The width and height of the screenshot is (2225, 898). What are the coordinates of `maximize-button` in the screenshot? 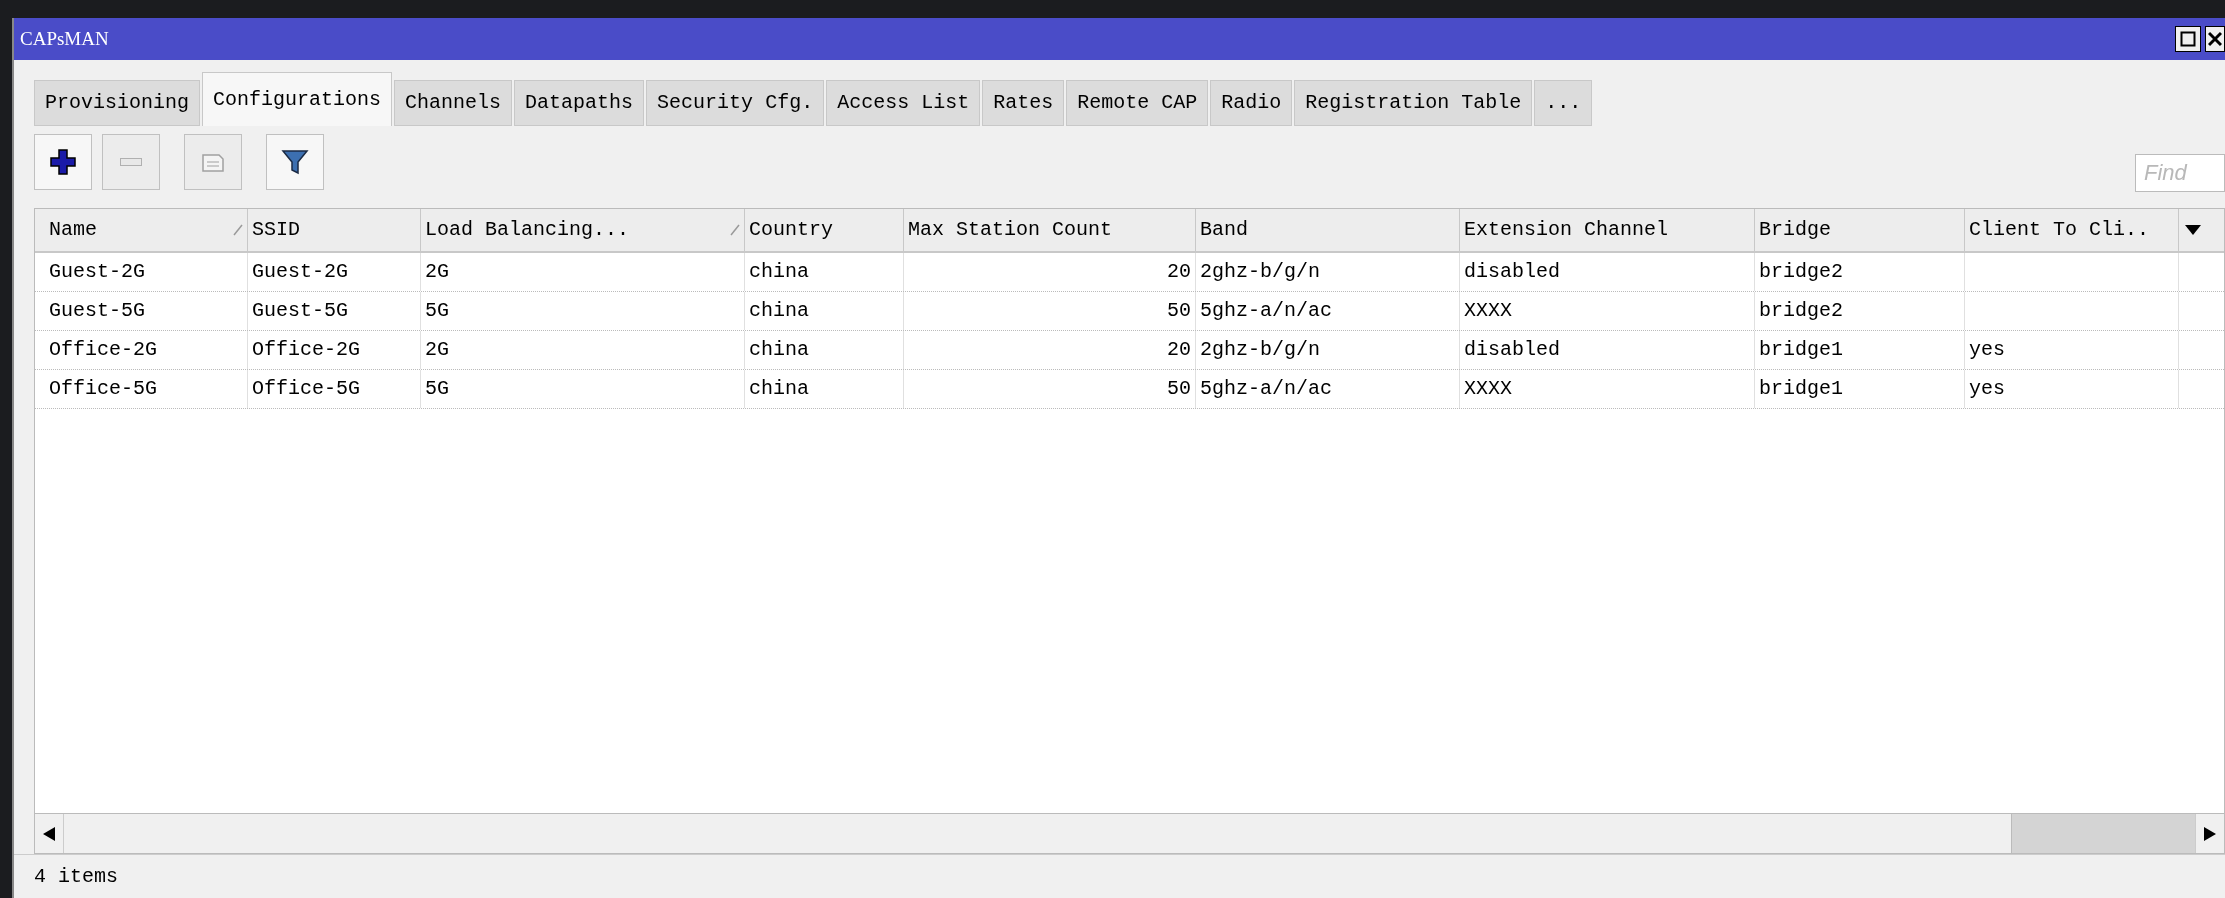 It's located at (2188, 39).